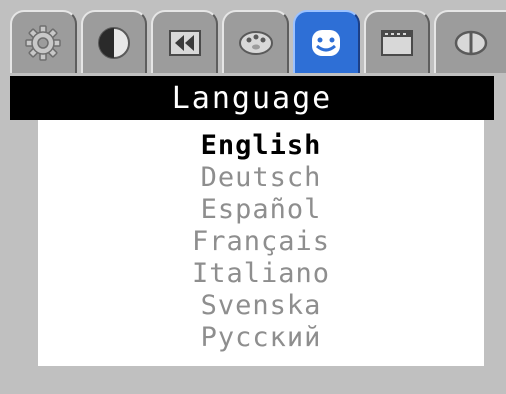  I want to click on osd-window-icon, so click(396, 42).